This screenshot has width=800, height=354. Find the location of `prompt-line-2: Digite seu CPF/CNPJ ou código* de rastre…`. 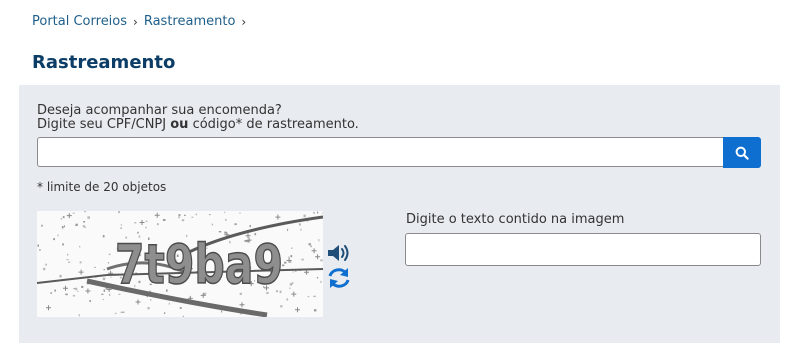

prompt-line-2: Digite seu CPF/CNPJ ou código* de rastre… is located at coordinates (198, 125).